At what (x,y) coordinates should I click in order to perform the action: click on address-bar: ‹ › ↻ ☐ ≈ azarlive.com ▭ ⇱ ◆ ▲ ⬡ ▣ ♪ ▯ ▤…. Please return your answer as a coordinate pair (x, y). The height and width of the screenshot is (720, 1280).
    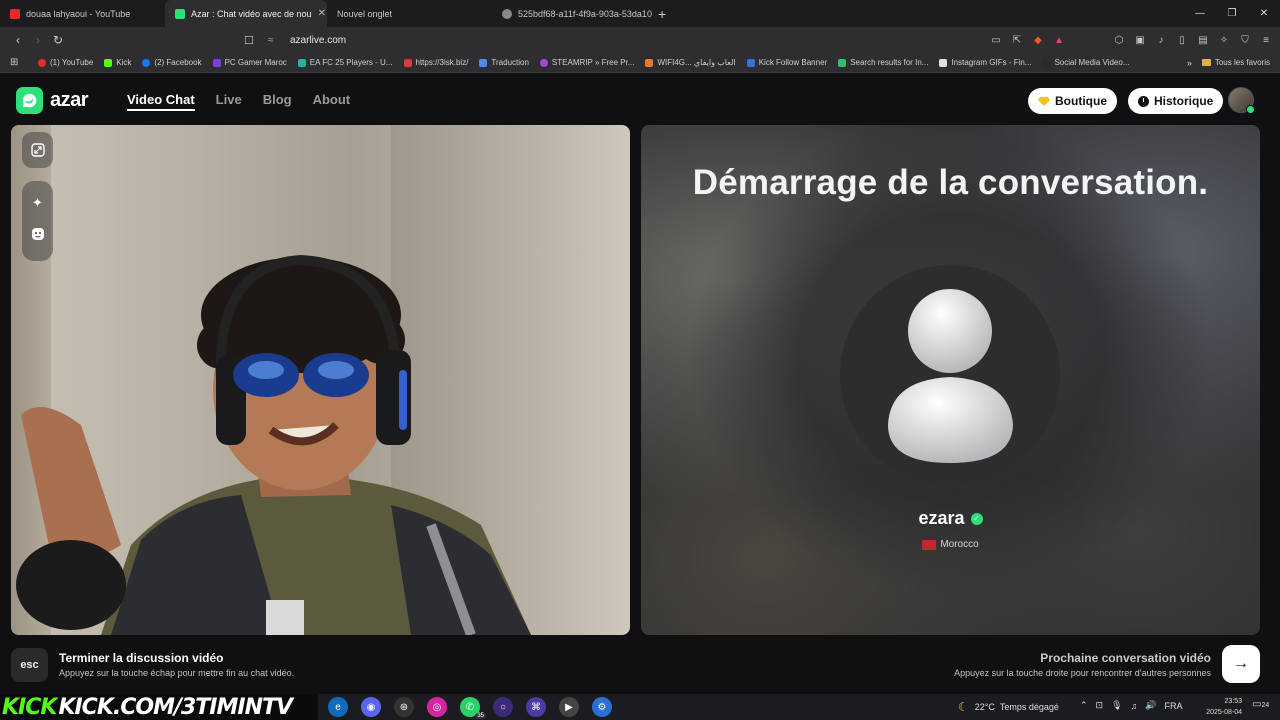
    Looking at the image, I should click on (640, 40).